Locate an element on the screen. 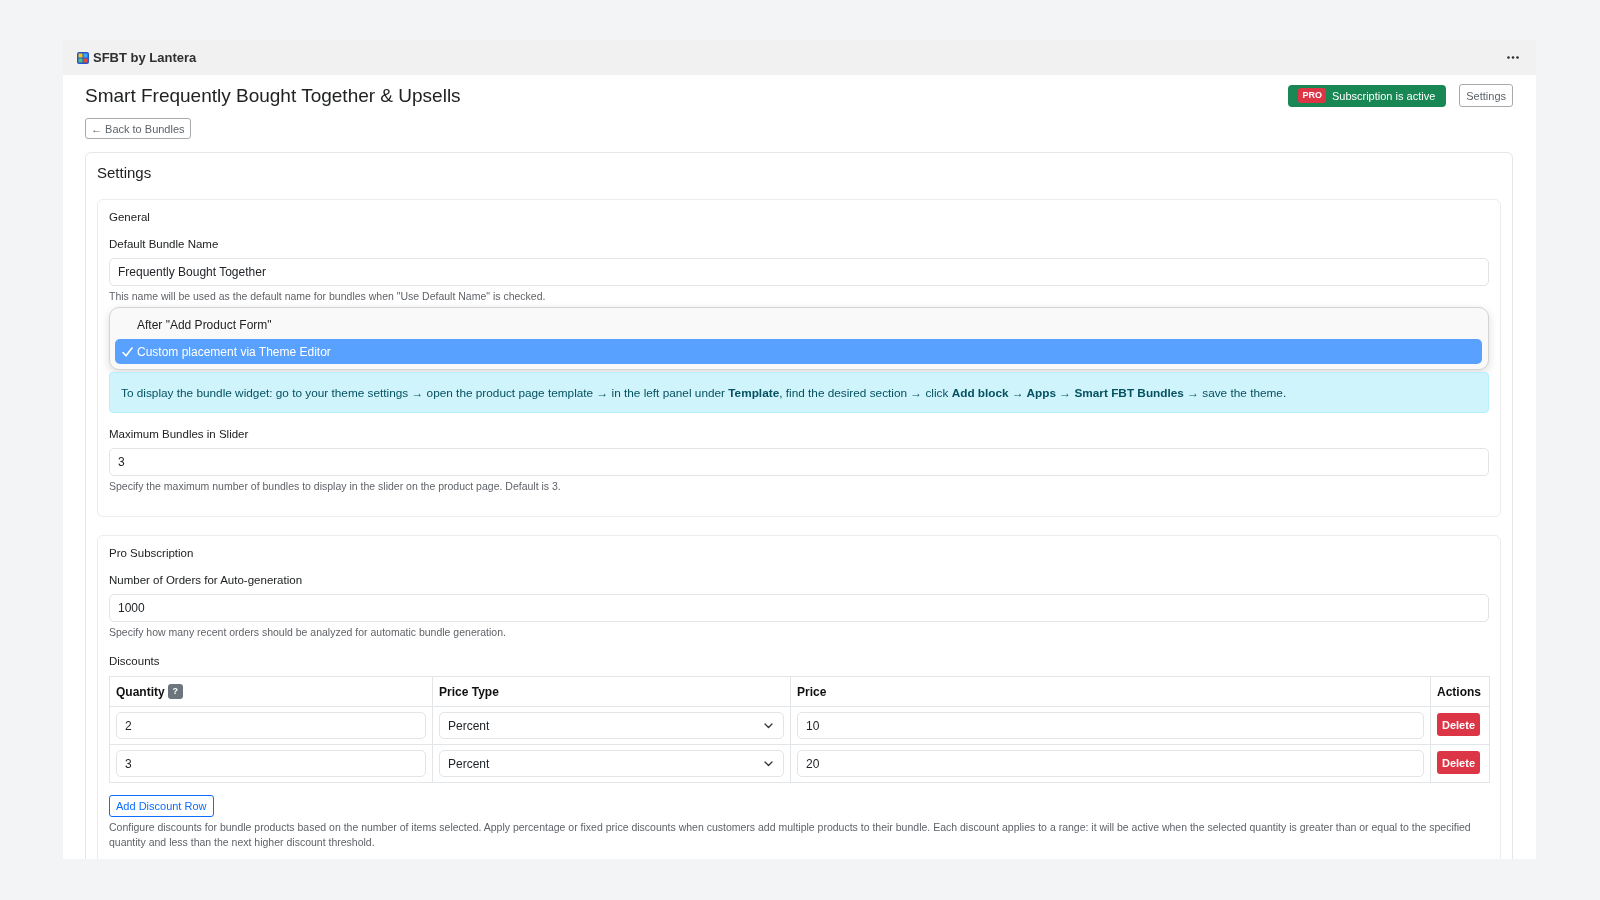  text-input: 1000 is located at coordinates (799, 608).